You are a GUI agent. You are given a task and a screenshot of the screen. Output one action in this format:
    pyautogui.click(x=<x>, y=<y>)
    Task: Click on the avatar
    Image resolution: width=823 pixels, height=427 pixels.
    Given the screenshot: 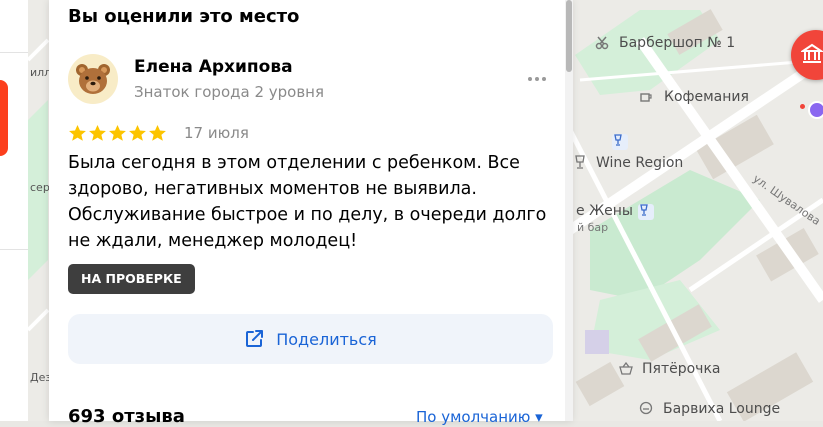 What is the action you would take?
    pyautogui.click(x=93, y=79)
    